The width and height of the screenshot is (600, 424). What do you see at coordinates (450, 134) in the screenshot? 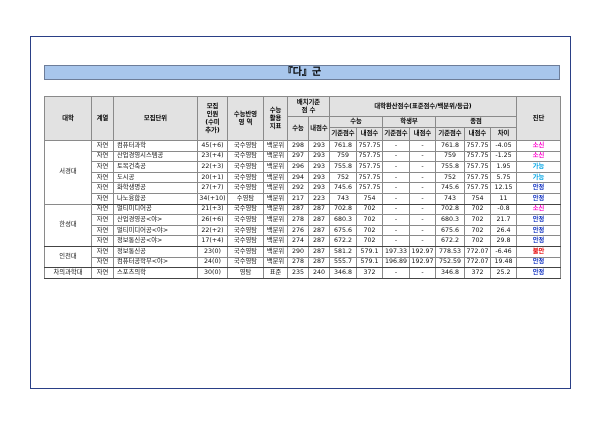
I see `col-total-std: 기준점수` at bounding box center [450, 134].